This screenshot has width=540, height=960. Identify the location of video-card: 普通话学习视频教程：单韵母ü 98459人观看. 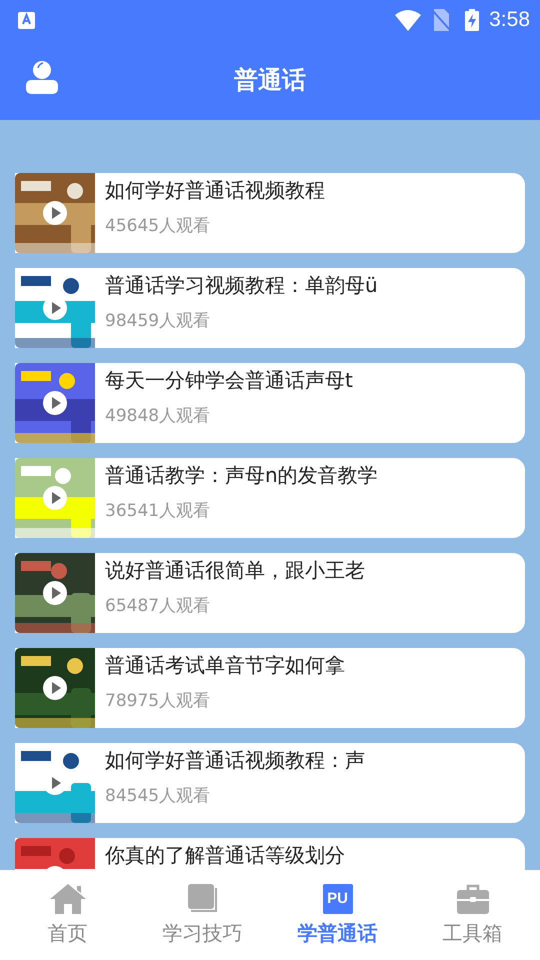
(270, 308).